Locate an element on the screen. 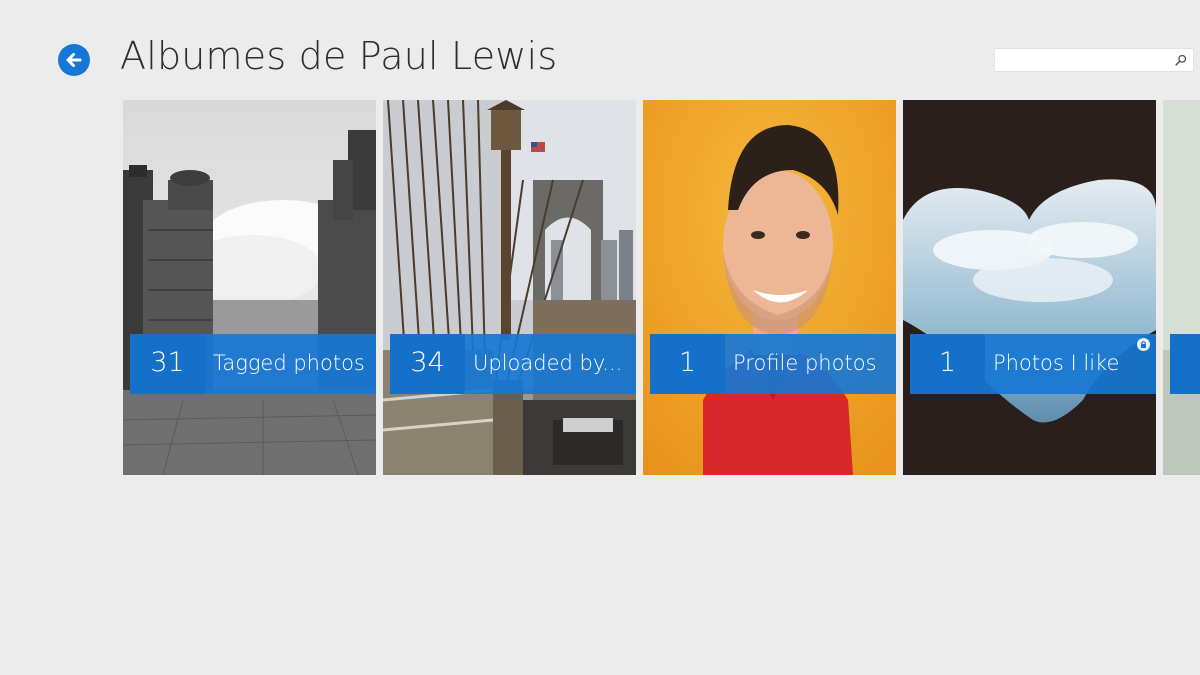  search-box is located at coordinates (1094, 60).